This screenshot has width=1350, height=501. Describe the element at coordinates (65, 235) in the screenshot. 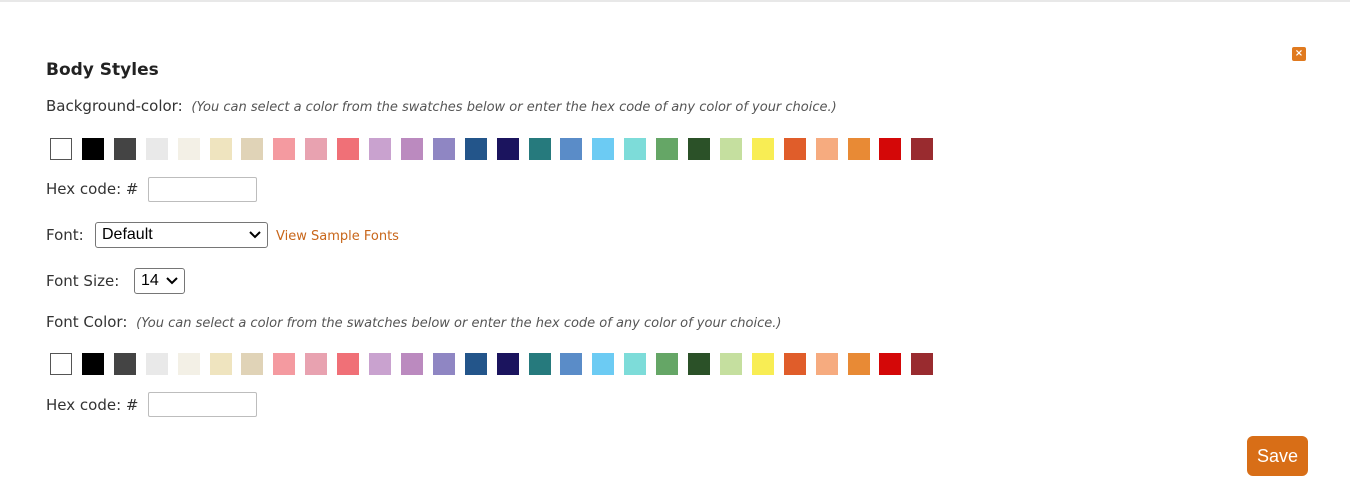

I see `font-label: Font:` at that location.